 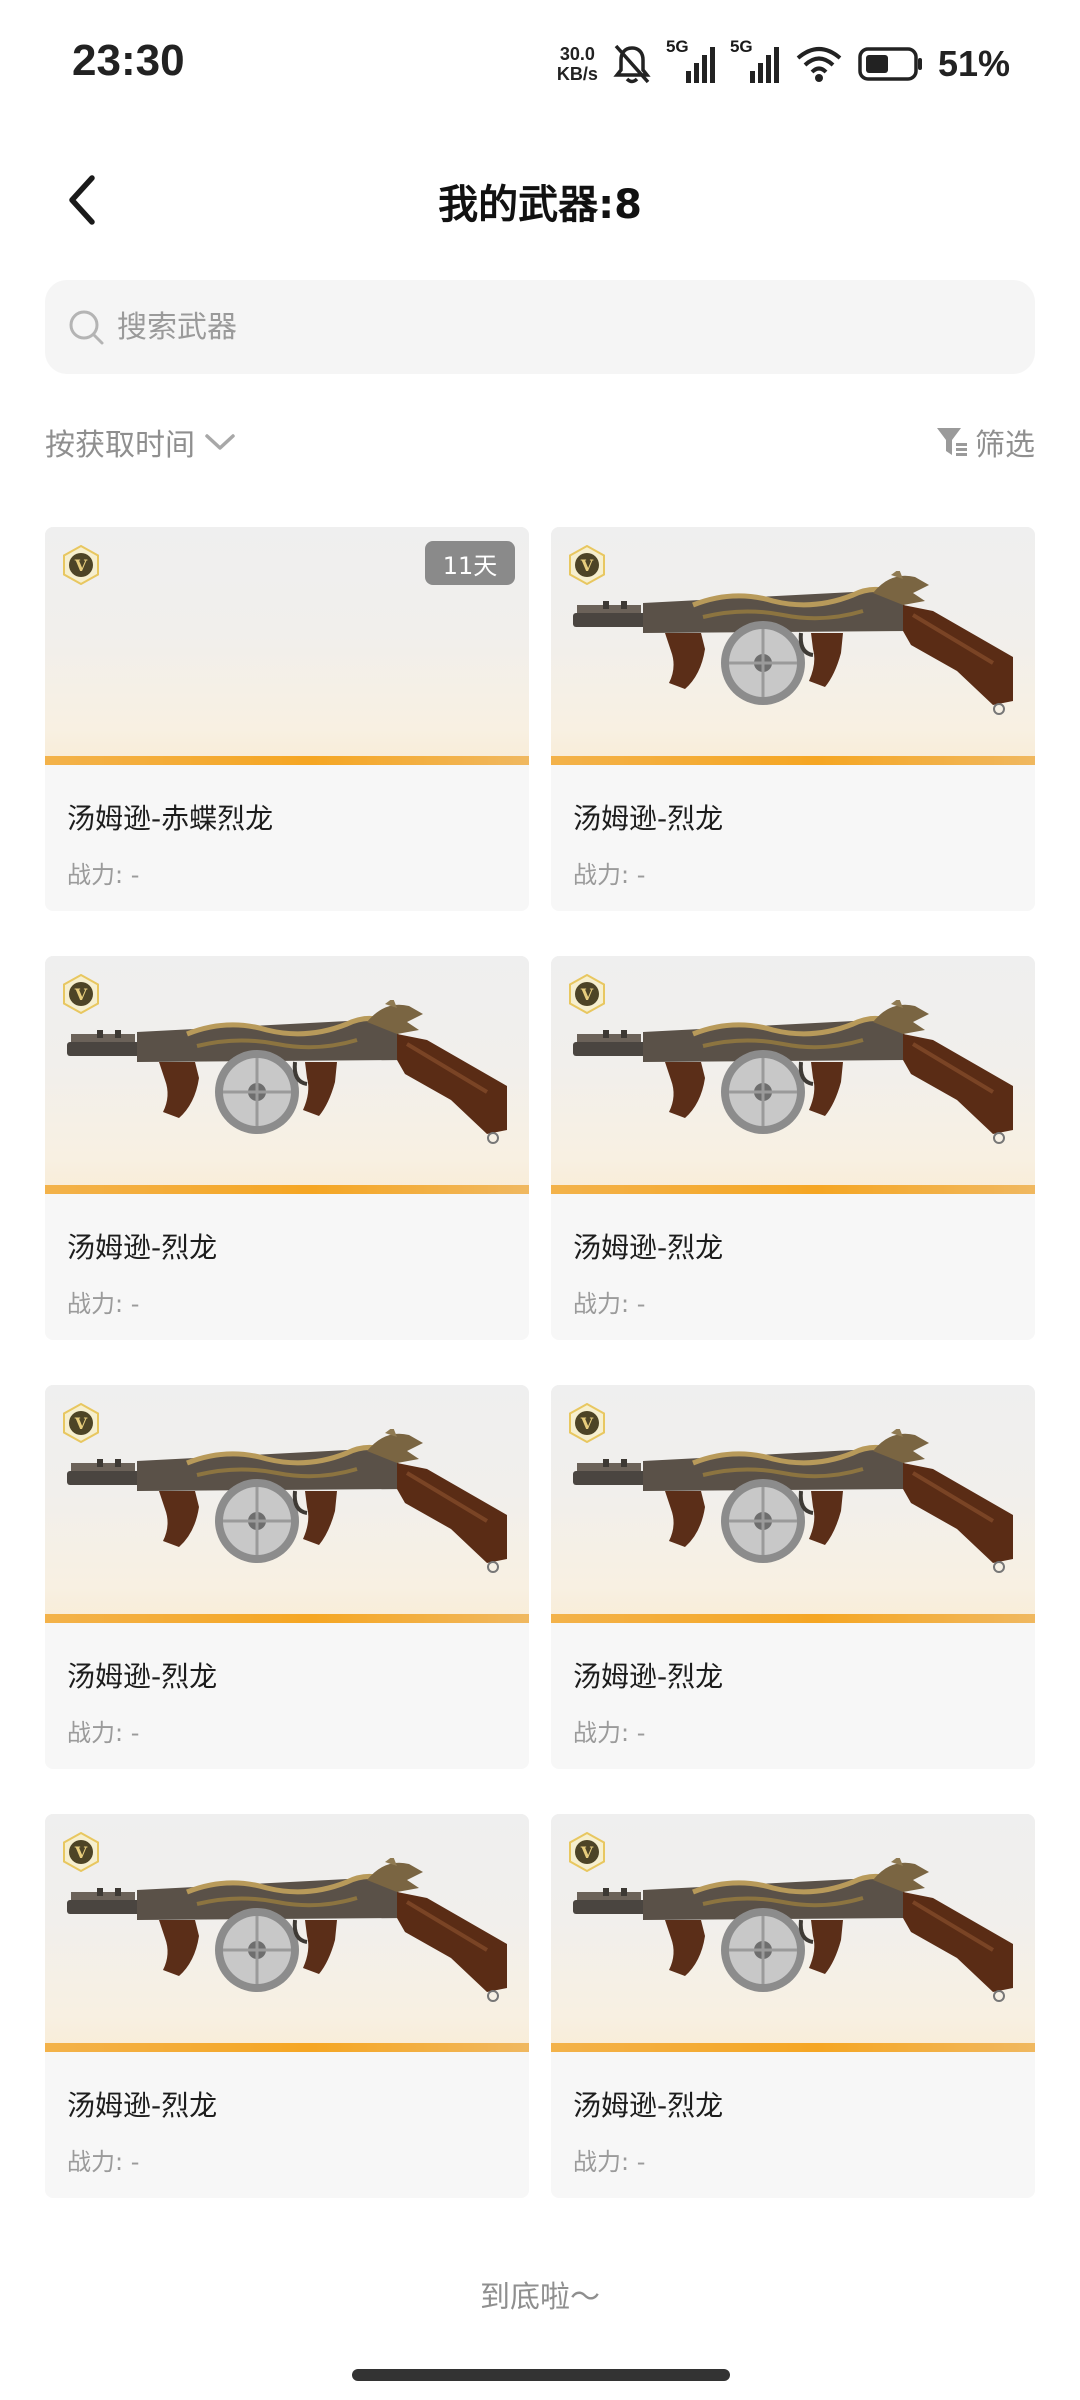 What do you see at coordinates (691, 62) in the screenshot?
I see `signal-1-icon: 5G` at bounding box center [691, 62].